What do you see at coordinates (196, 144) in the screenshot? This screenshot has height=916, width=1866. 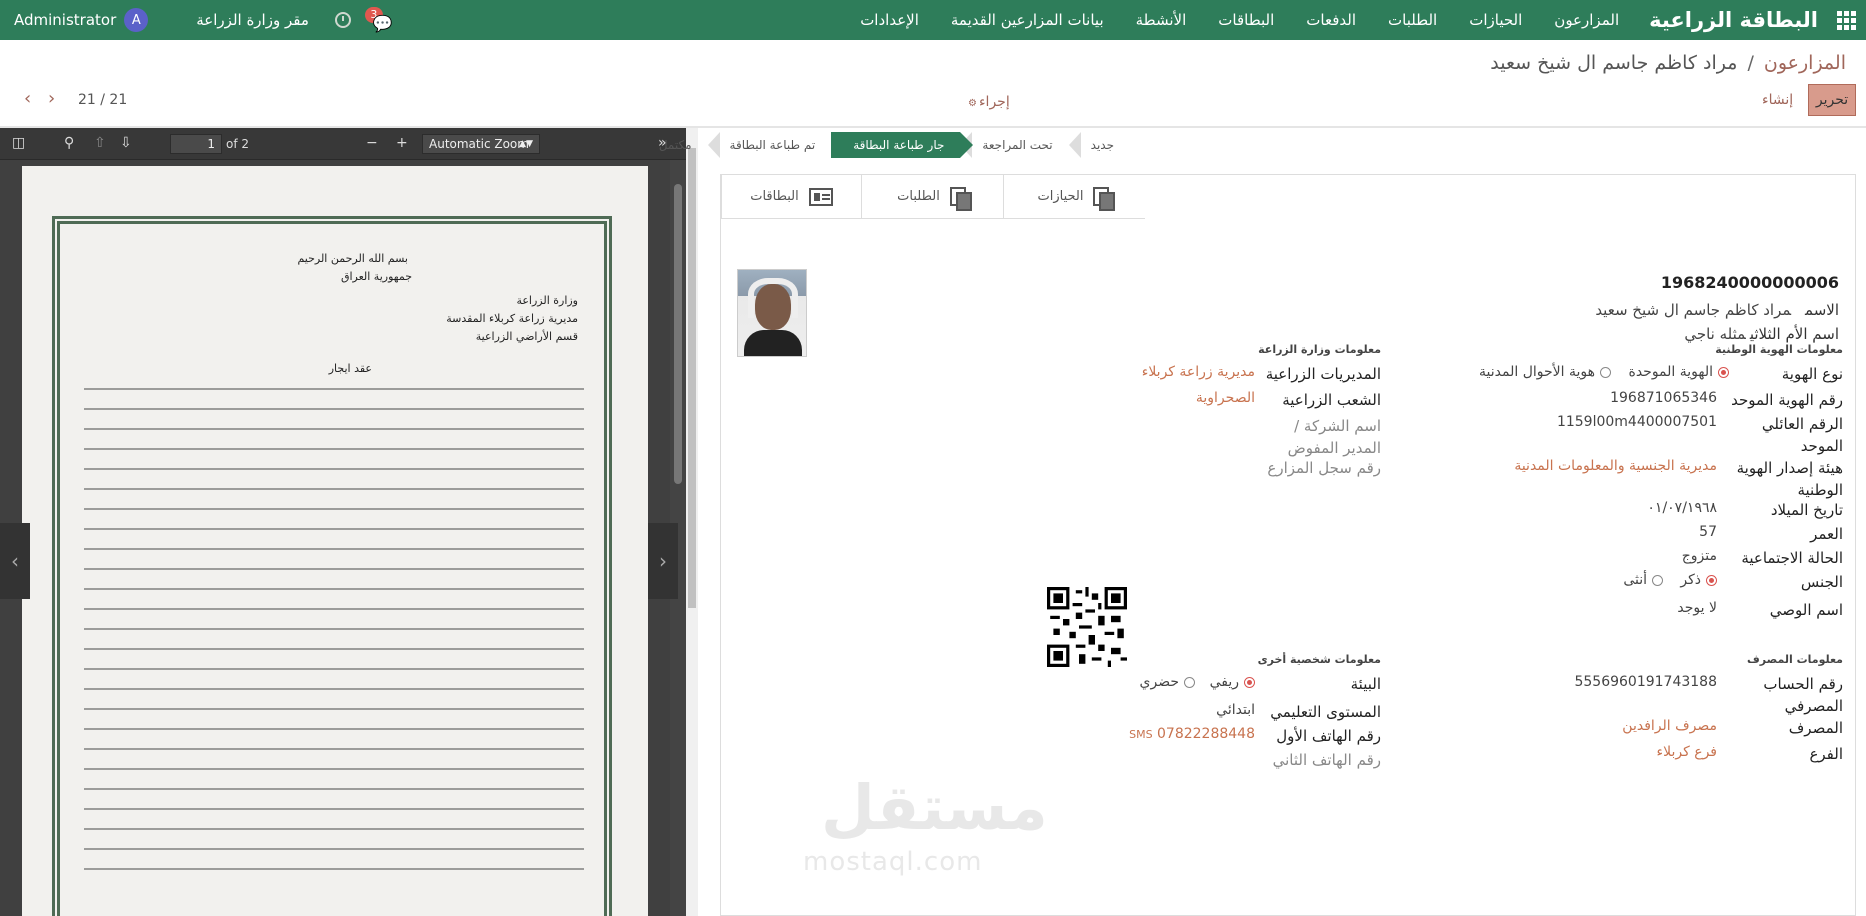 I see `page-number-input: 1` at bounding box center [196, 144].